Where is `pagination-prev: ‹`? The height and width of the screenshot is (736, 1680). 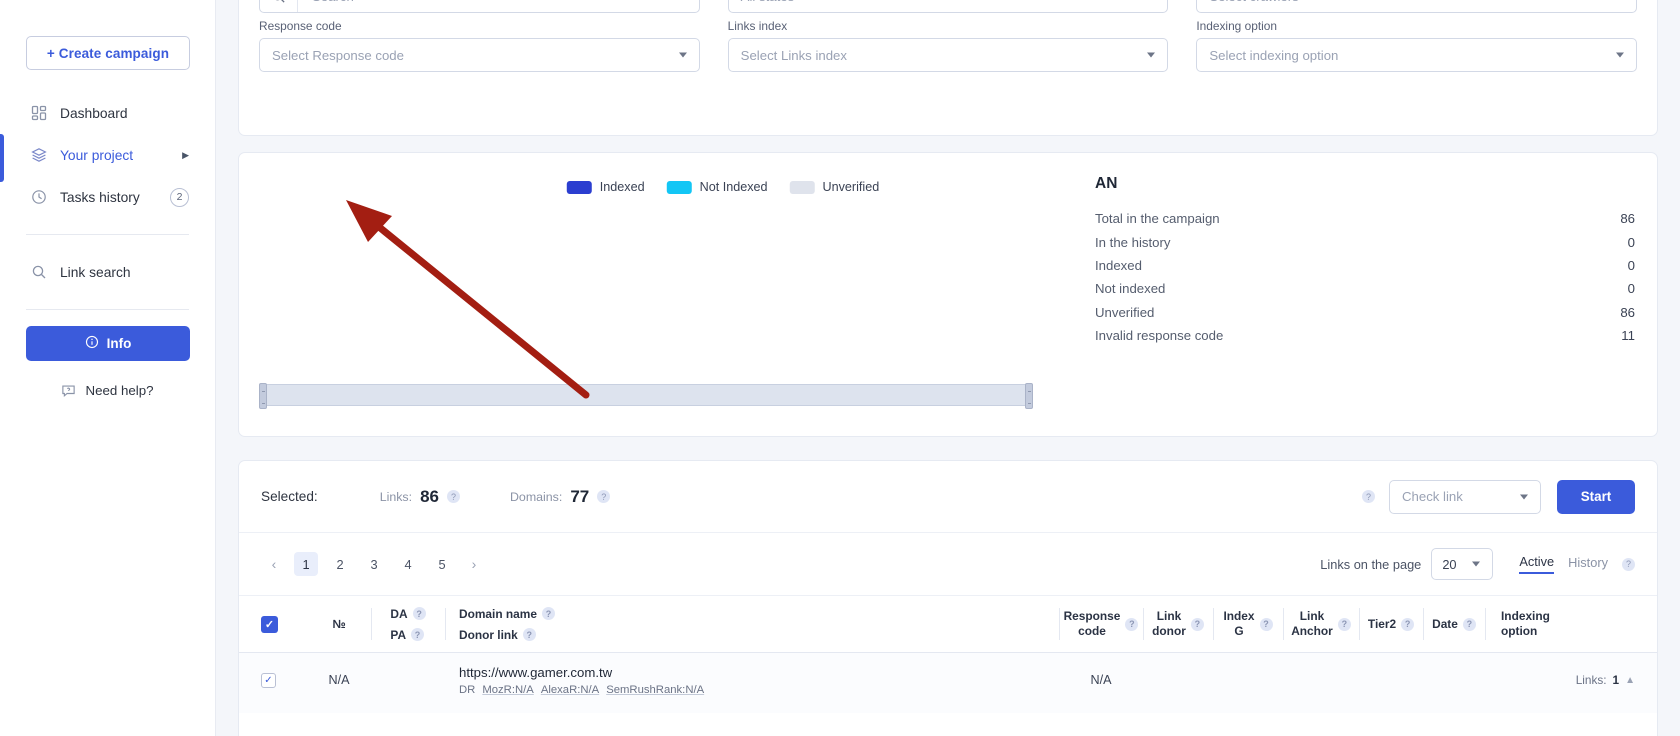
pagination-prev: ‹ is located at coordinates (274, 564).